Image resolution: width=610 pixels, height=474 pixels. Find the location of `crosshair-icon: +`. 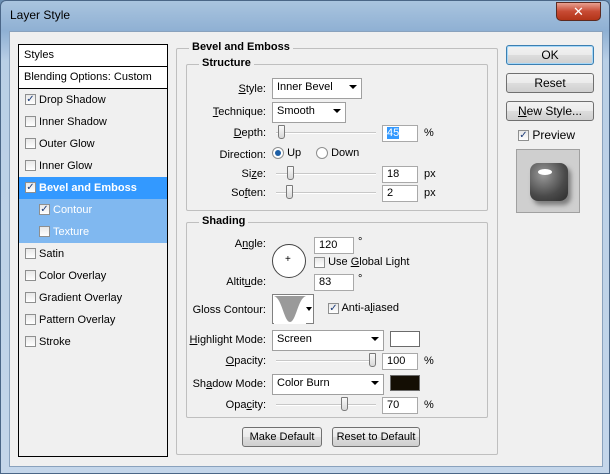

crosshair-icon: + is located at coordinates (288, 259).